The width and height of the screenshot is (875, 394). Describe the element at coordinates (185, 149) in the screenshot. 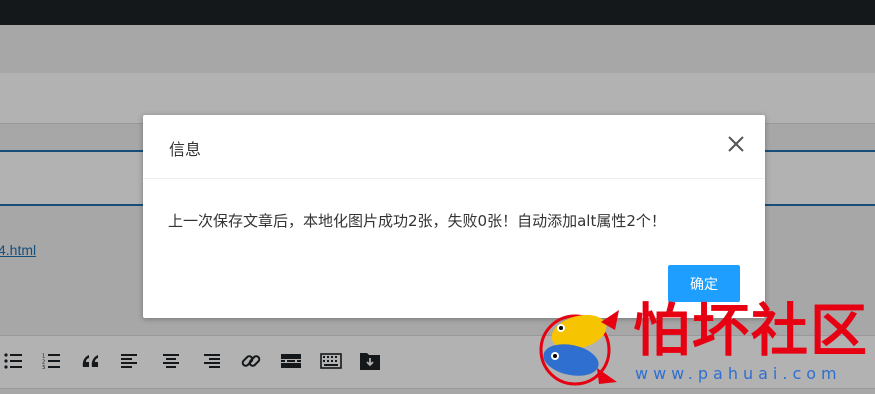

I see `dialog-title: 信息` at that location.